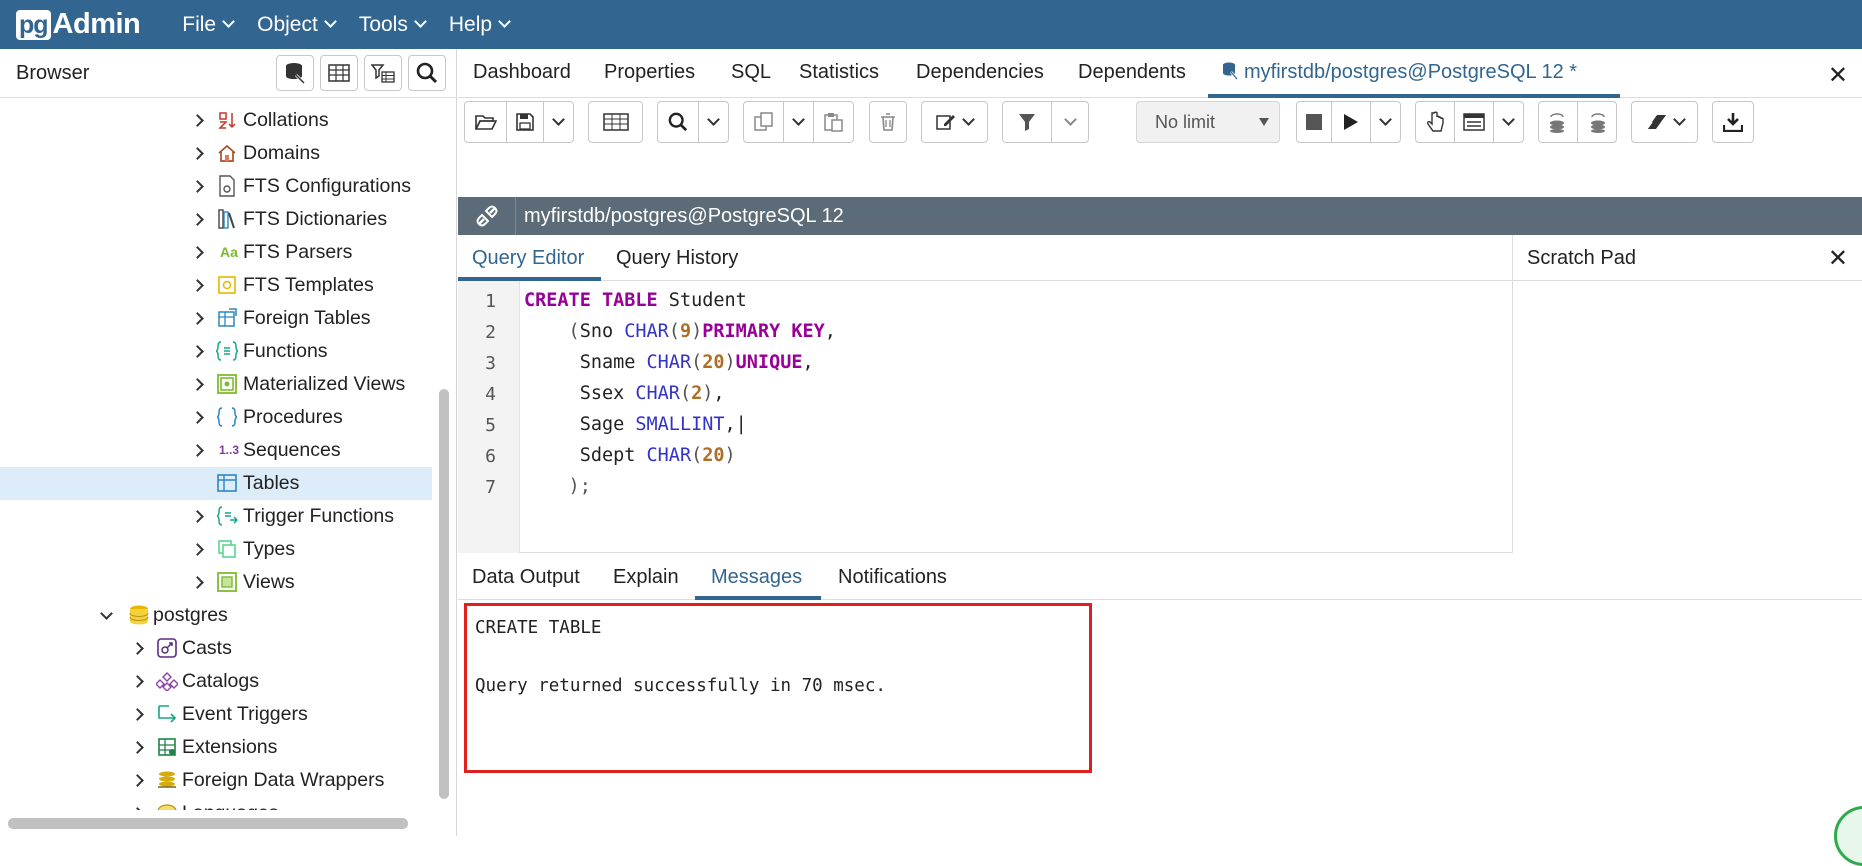 The height and width of the screenshot is (866, 1862). What do you see at coordinates (751, 72) in the screenshot?
I see `tab-sql: SQL` at bounding box center [751, 72].